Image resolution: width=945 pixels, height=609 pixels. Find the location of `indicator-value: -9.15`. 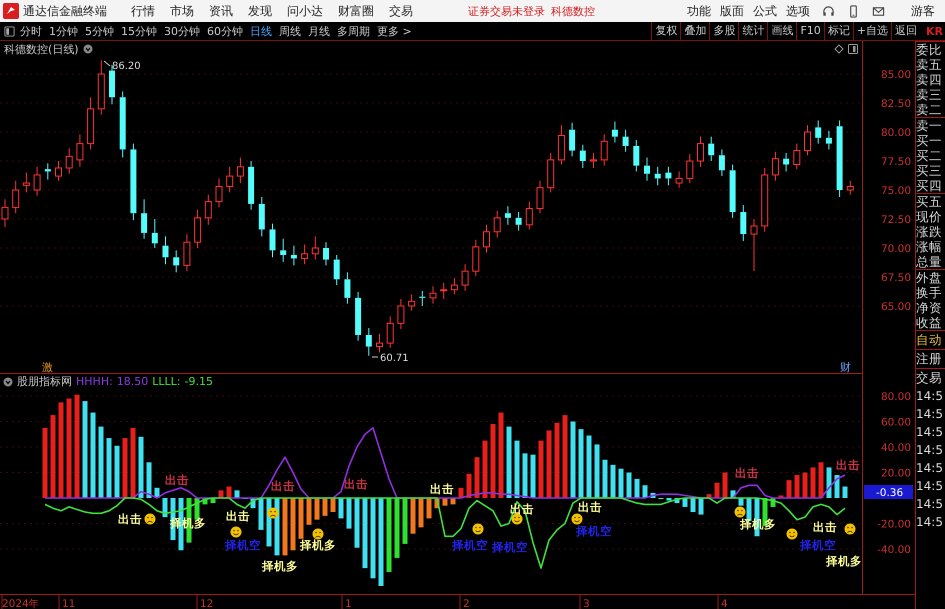

indicator-value: -9.15 is located at coordinates (198, 381).